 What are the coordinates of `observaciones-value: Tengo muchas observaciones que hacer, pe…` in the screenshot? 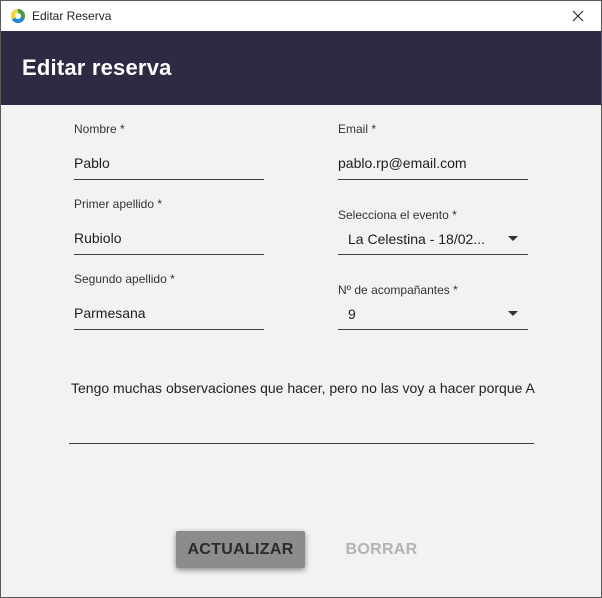 It's located at (303, 388).